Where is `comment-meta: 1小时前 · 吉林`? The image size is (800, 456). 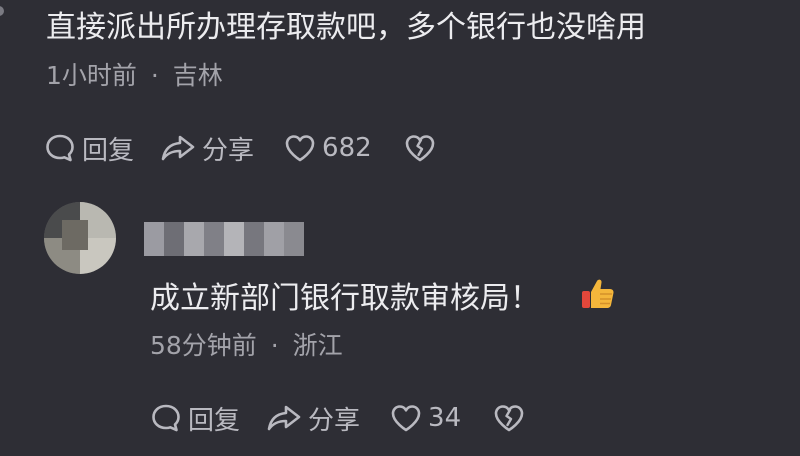 comment-meta: 1小时前 · 吉林 is located at coordinates (134, 76).